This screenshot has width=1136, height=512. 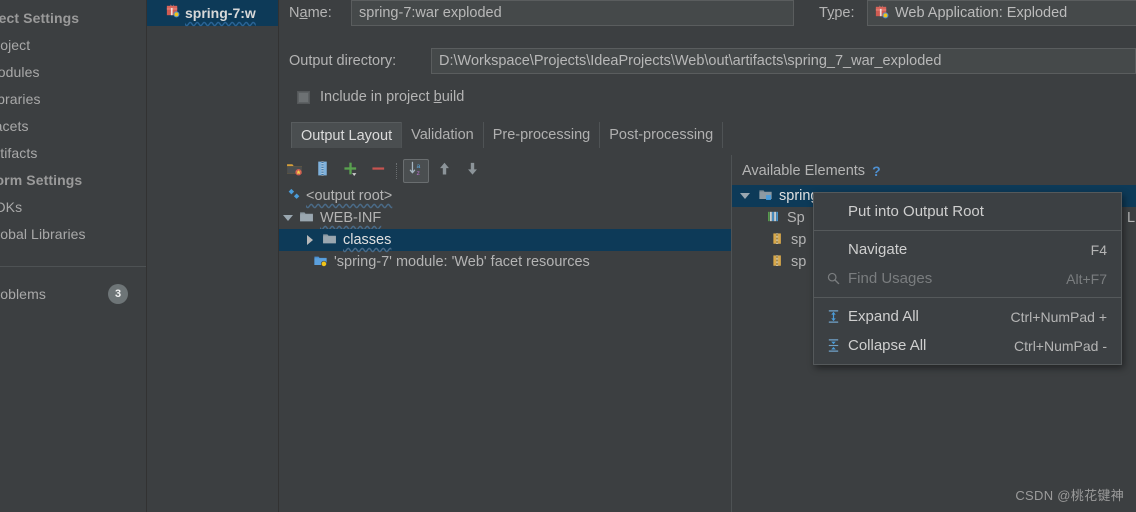 What do you see at coordinates (40, 18) in the screenshot?
I see `sidebar-group-label: oject Settings` at bounding box center [40, 18].